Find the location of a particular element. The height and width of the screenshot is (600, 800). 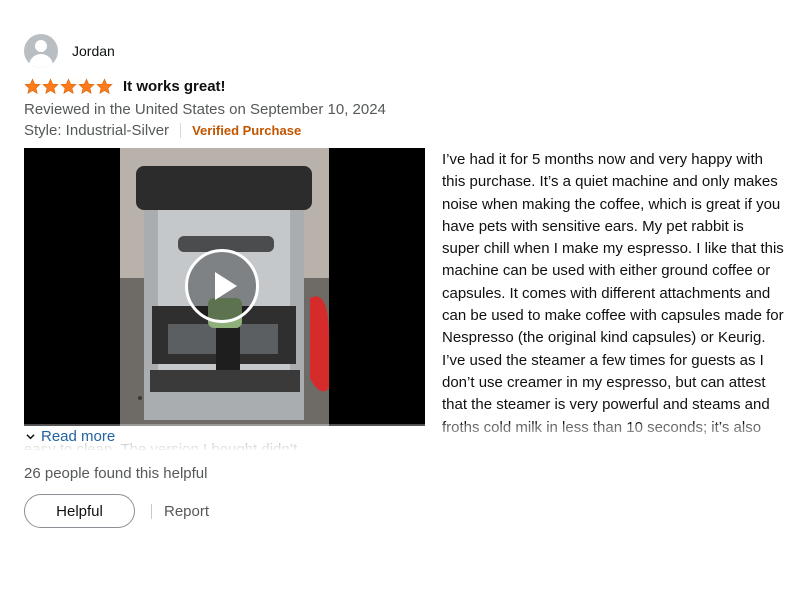

meta-divider is located at coordinates (181, 130).